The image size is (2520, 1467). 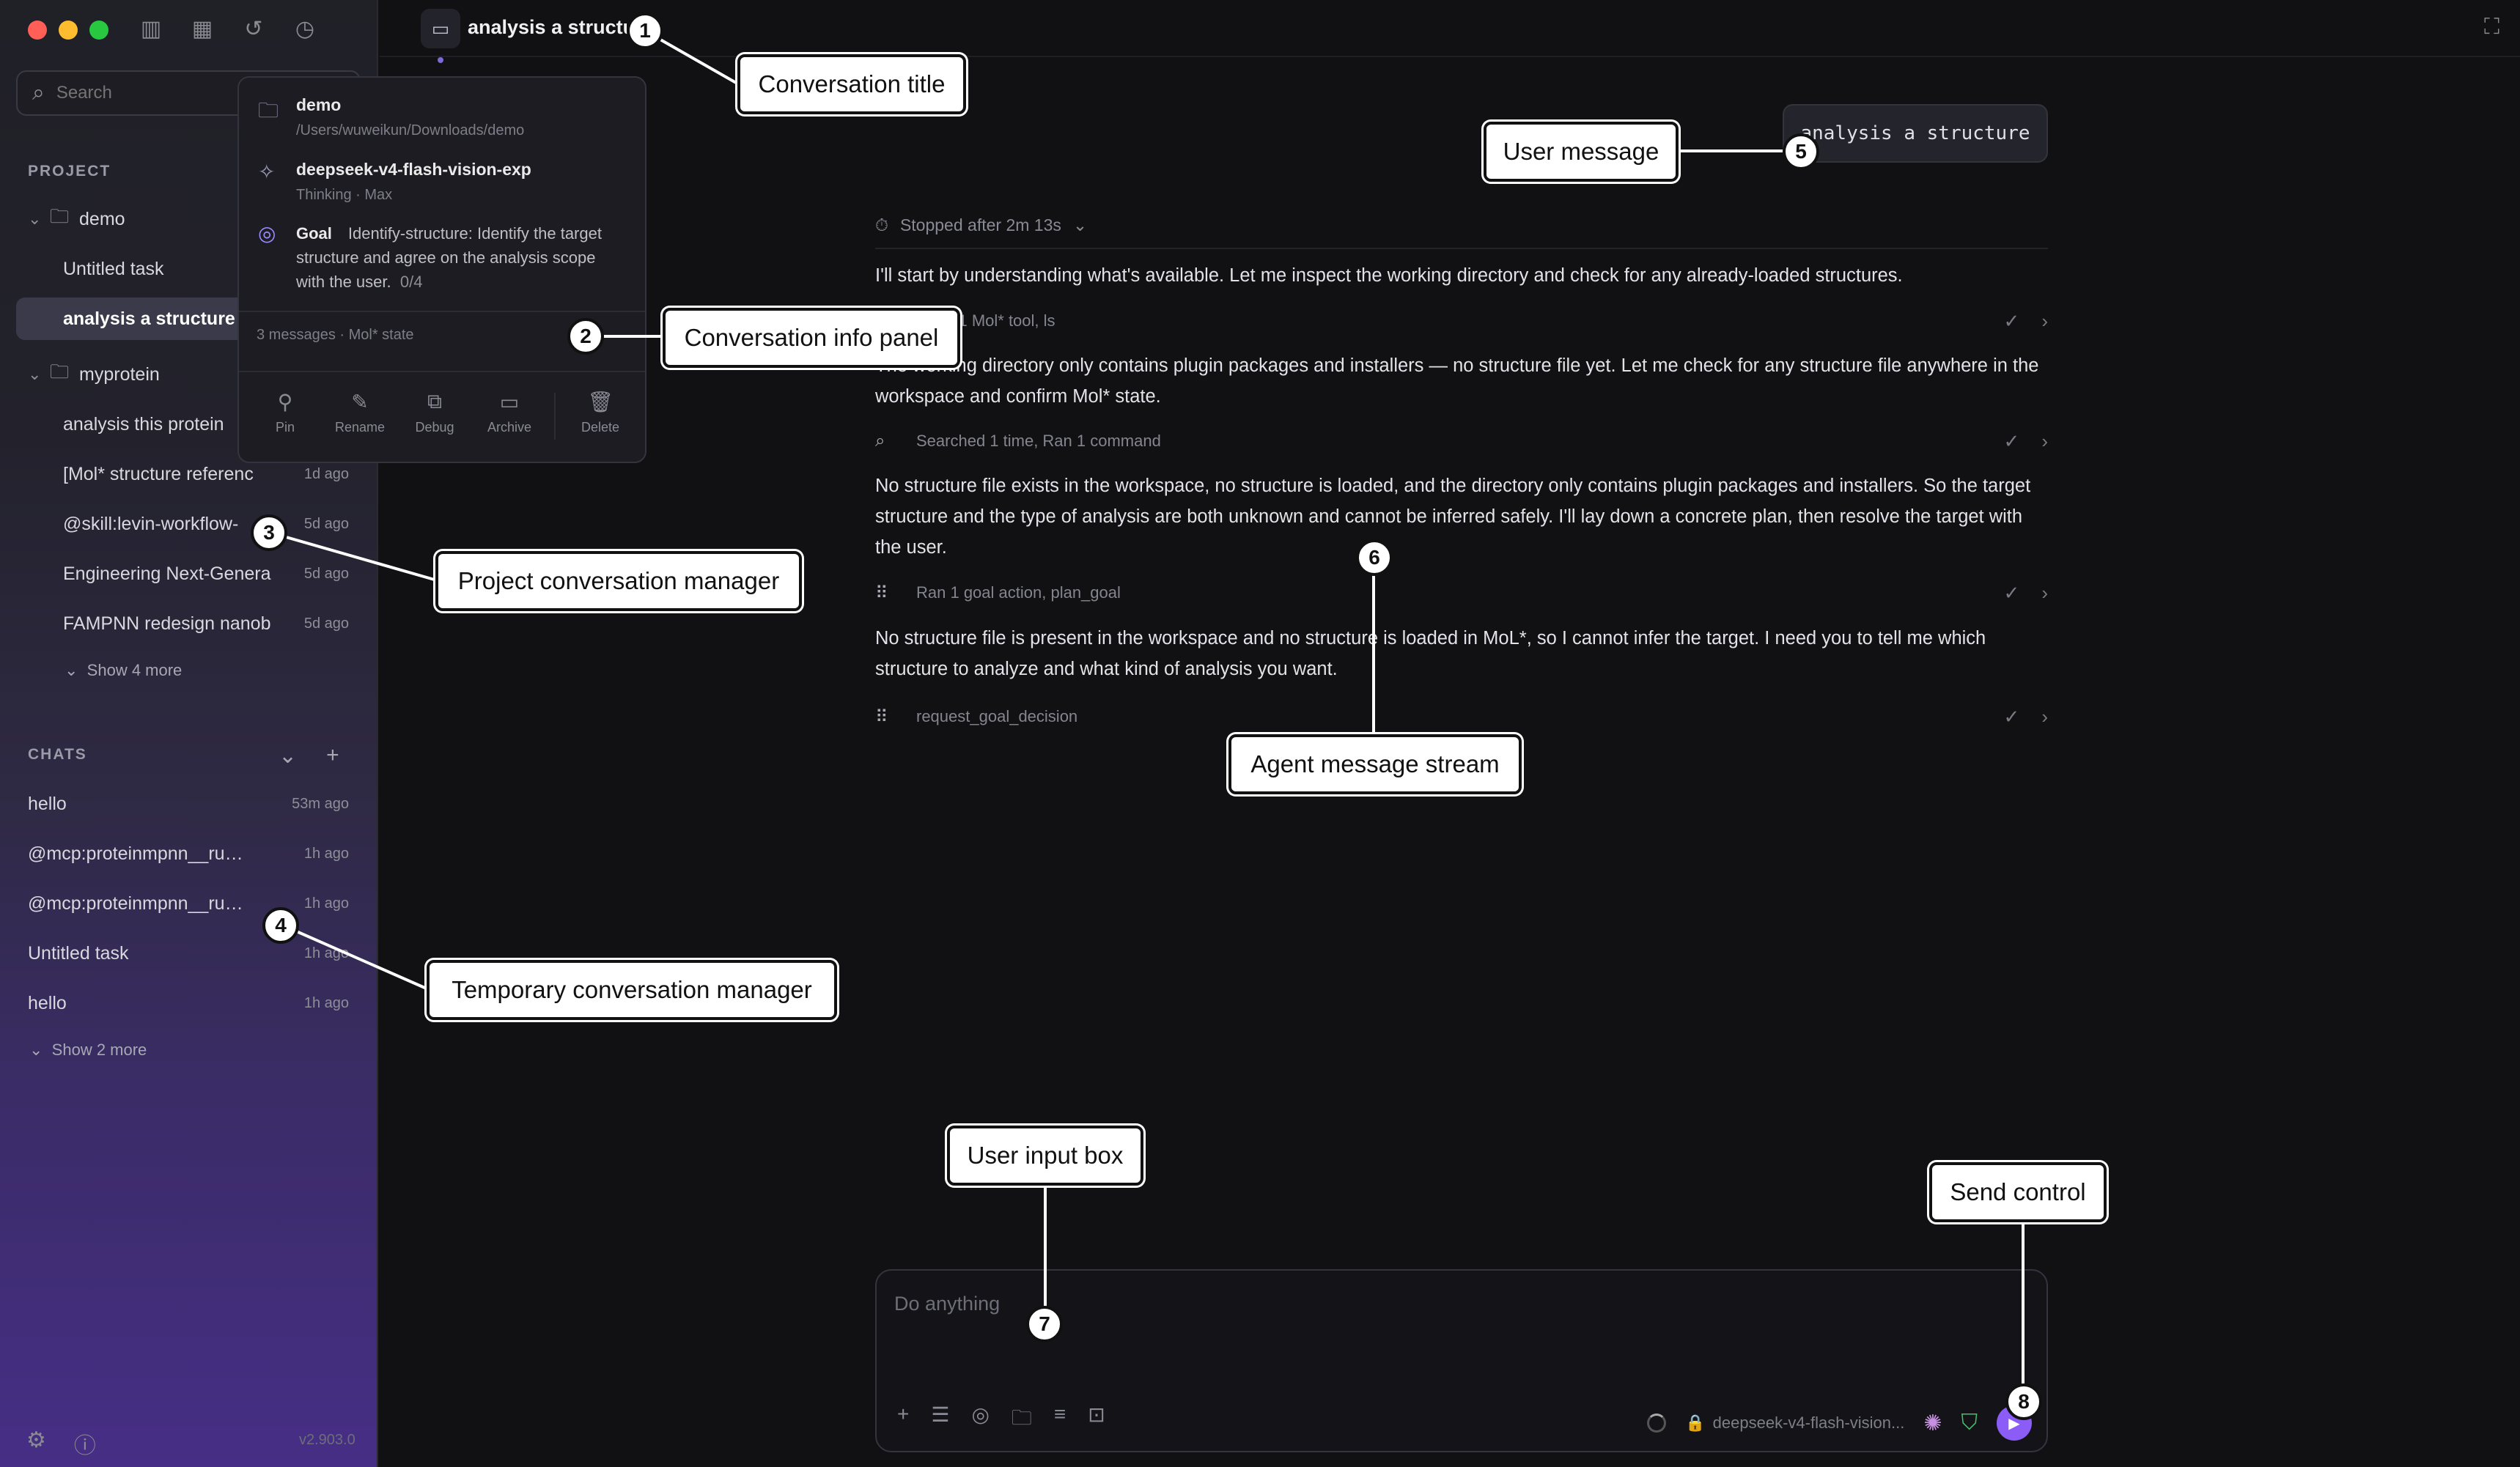 What do you see at coordinates (585, 336) in the screenshot?
I see `callout-number: 2` at bounding box center [585, 336].